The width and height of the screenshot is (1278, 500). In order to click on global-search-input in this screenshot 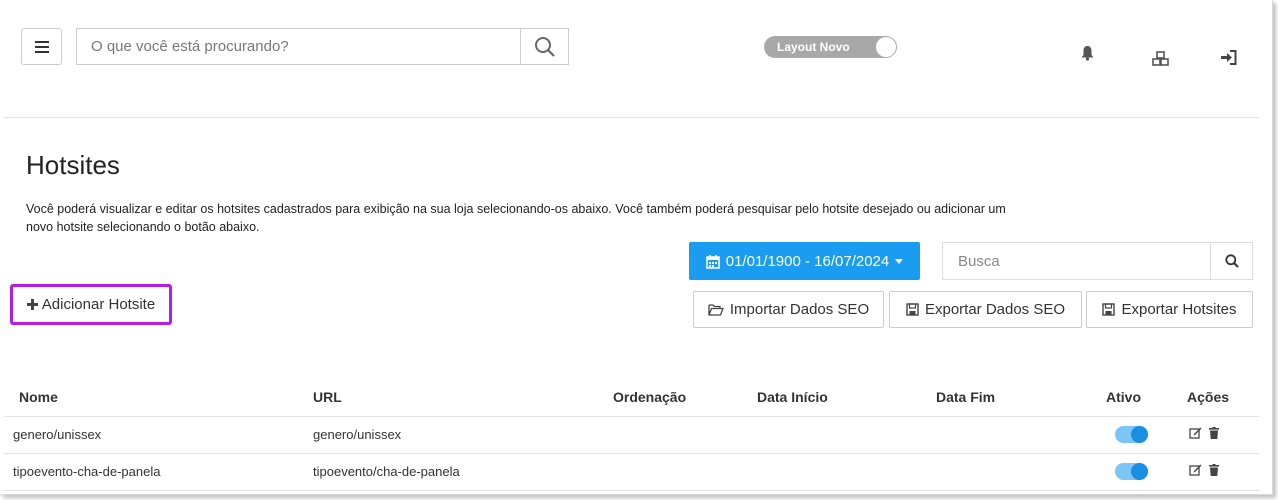, I will do `click(298, 46)`.